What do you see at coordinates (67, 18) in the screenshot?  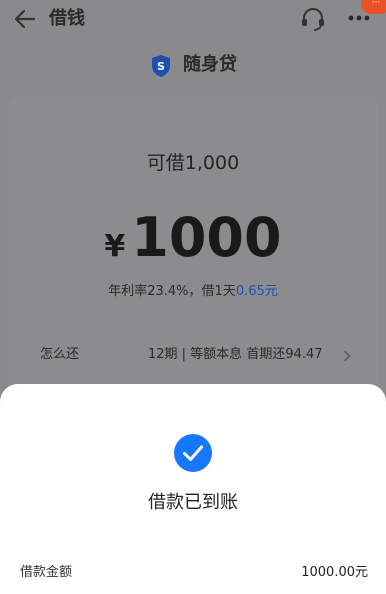 I see `page-title: 借钱` at bounding box center [67, 18].